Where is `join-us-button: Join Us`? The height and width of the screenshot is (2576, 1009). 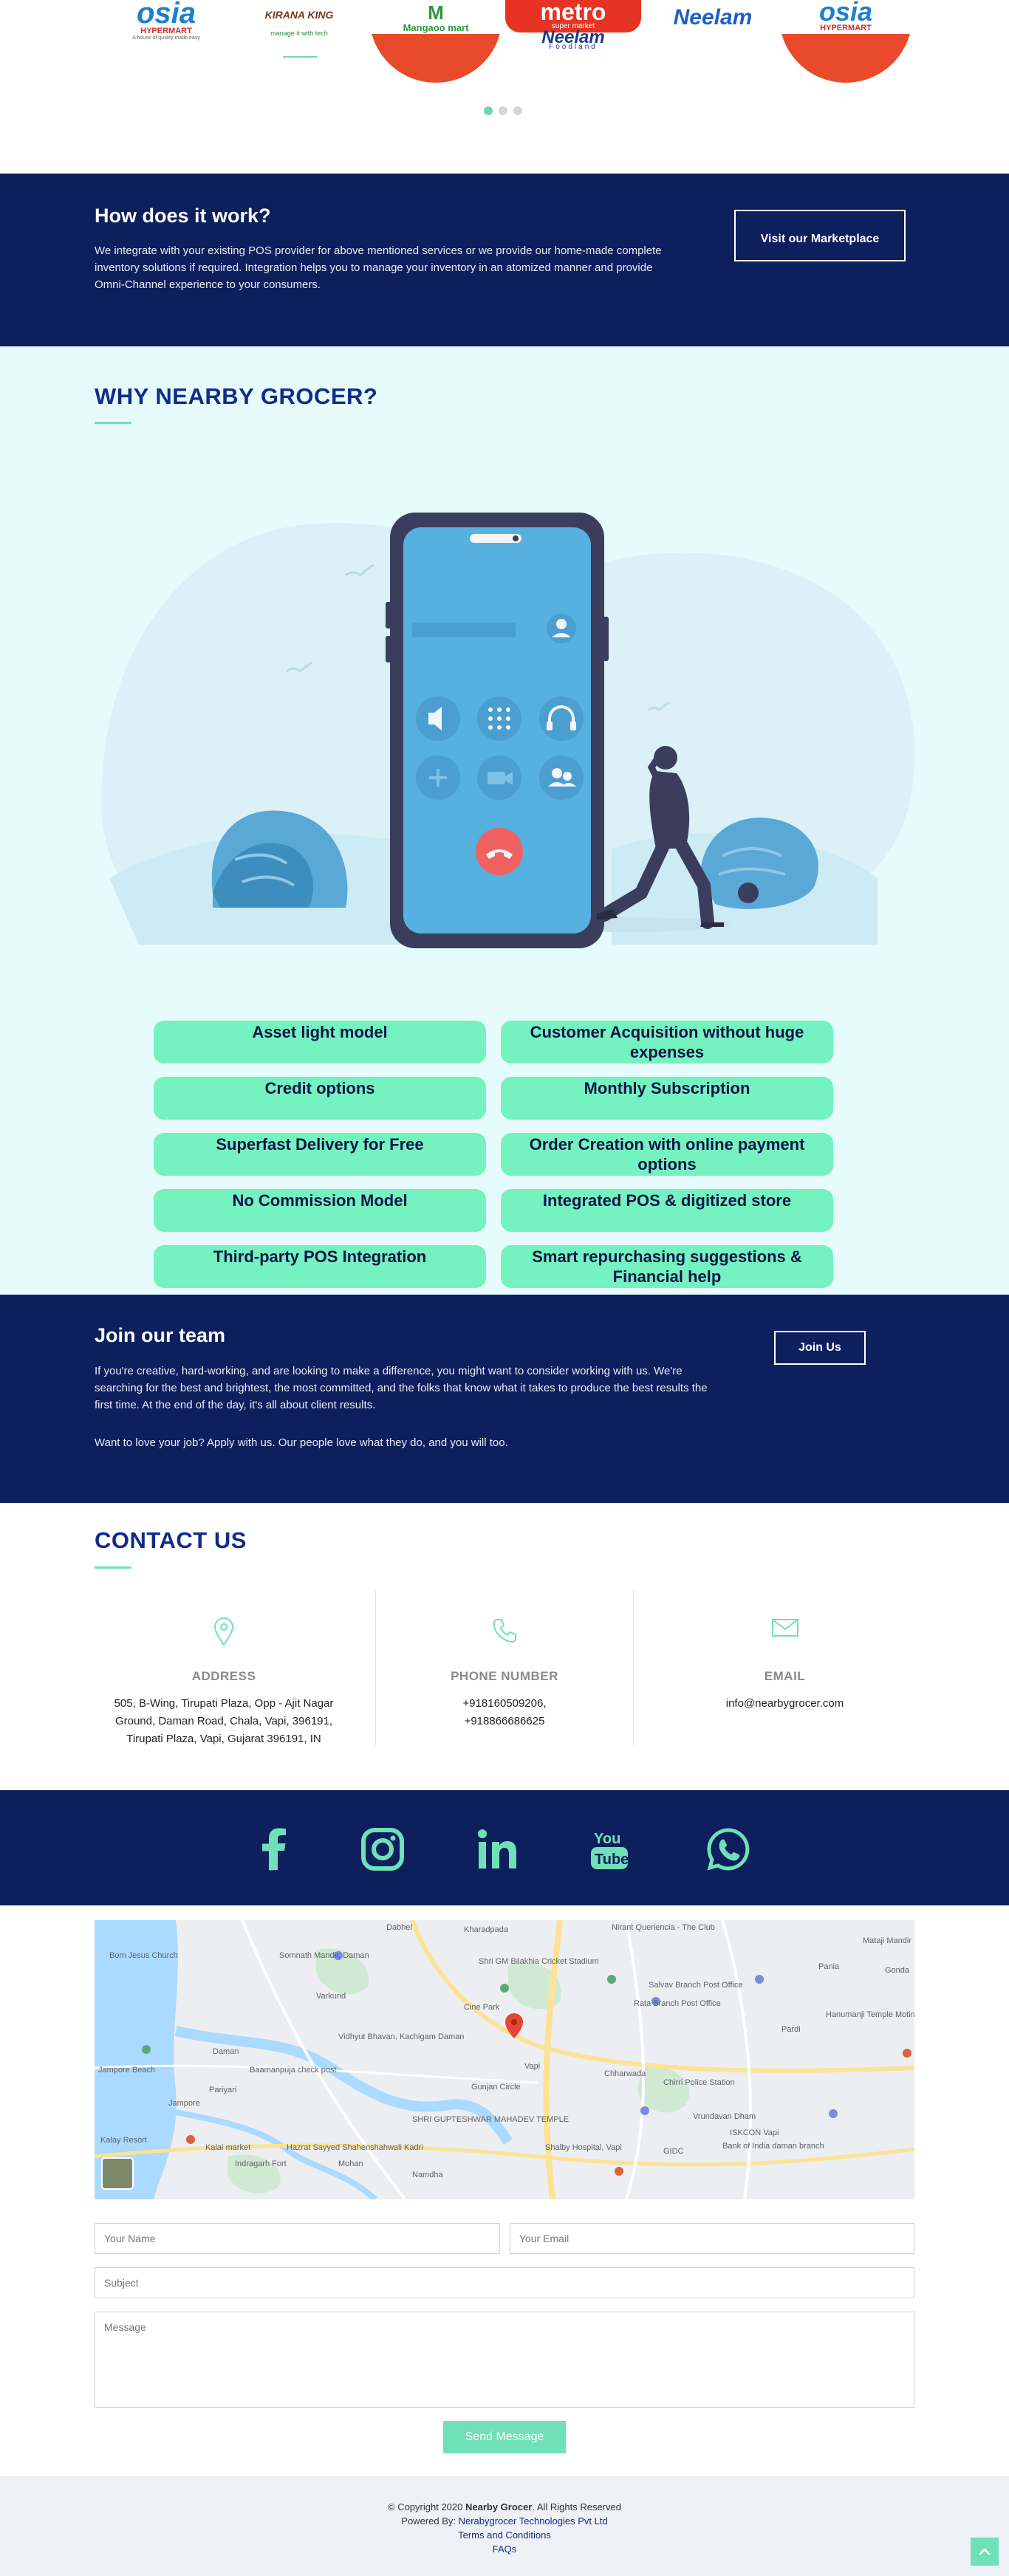
join-us-button: Join Us is located at coordinates (820, 1348).